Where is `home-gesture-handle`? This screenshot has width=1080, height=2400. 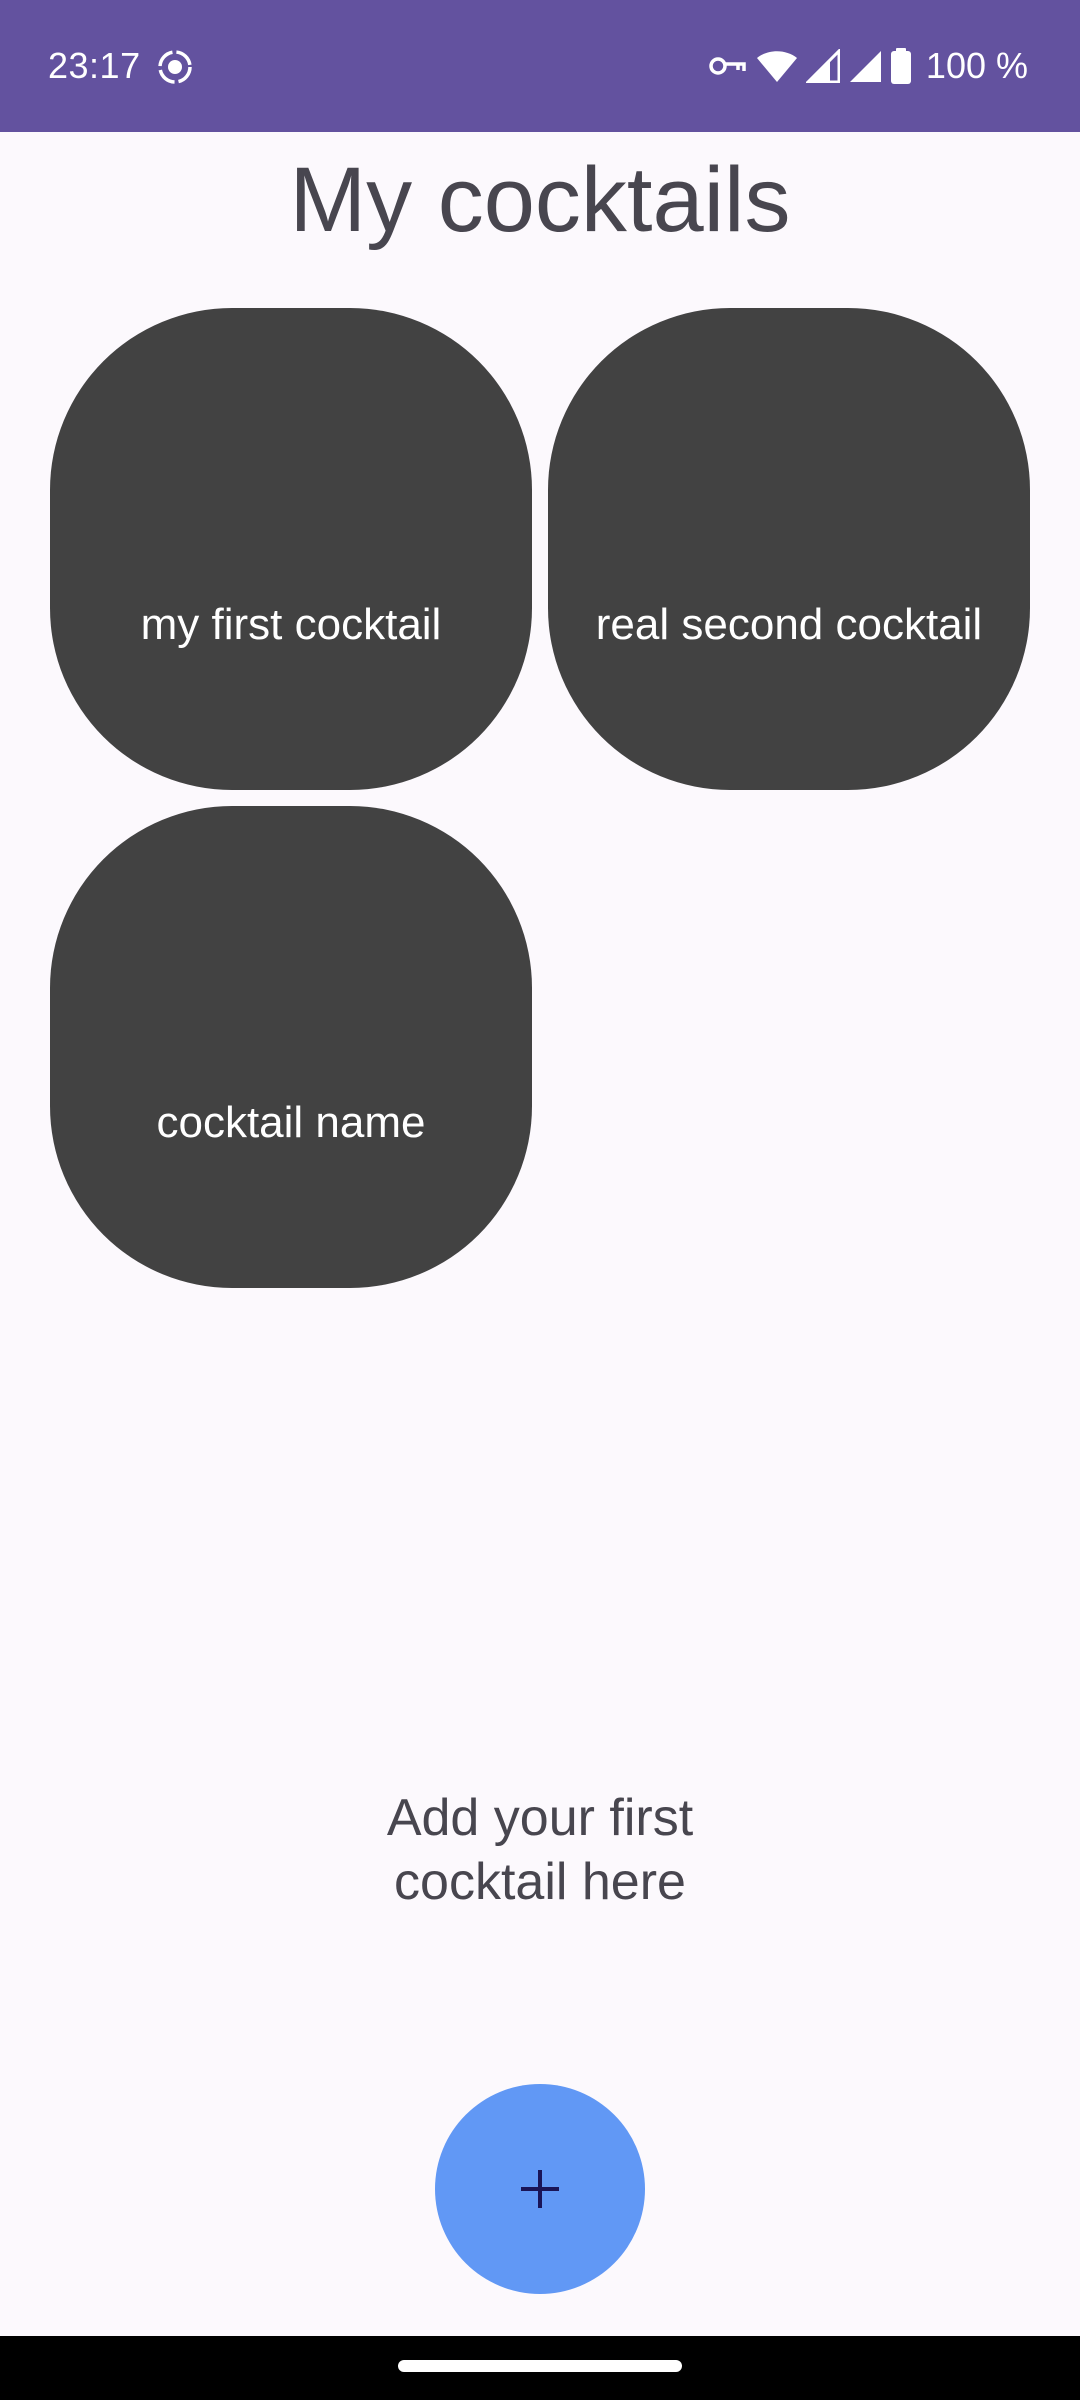 home-gesture-handle is located at coordinates (540, 2366).